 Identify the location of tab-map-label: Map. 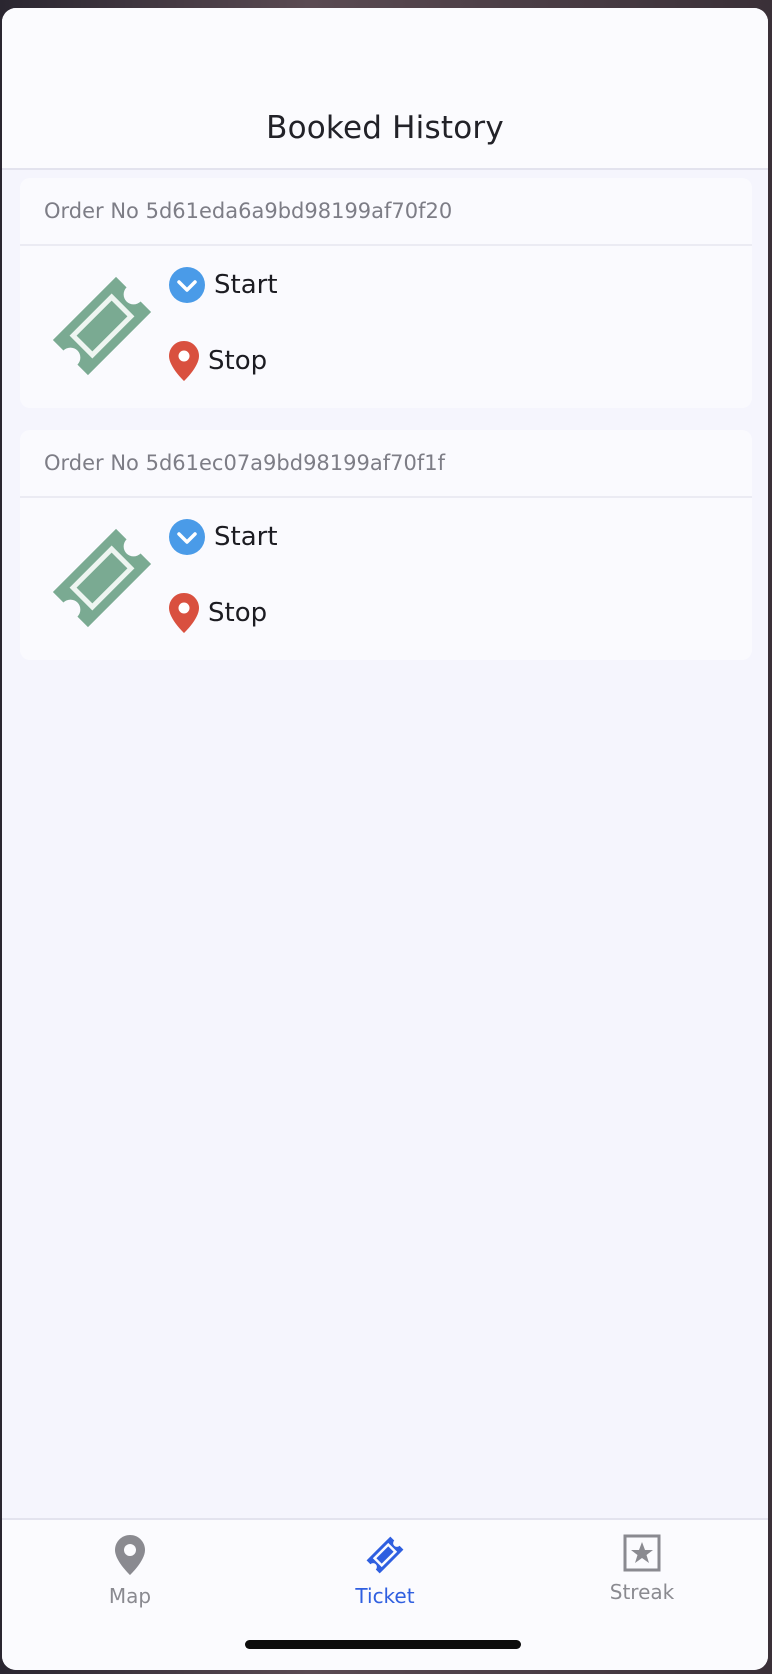
(130, 1596).